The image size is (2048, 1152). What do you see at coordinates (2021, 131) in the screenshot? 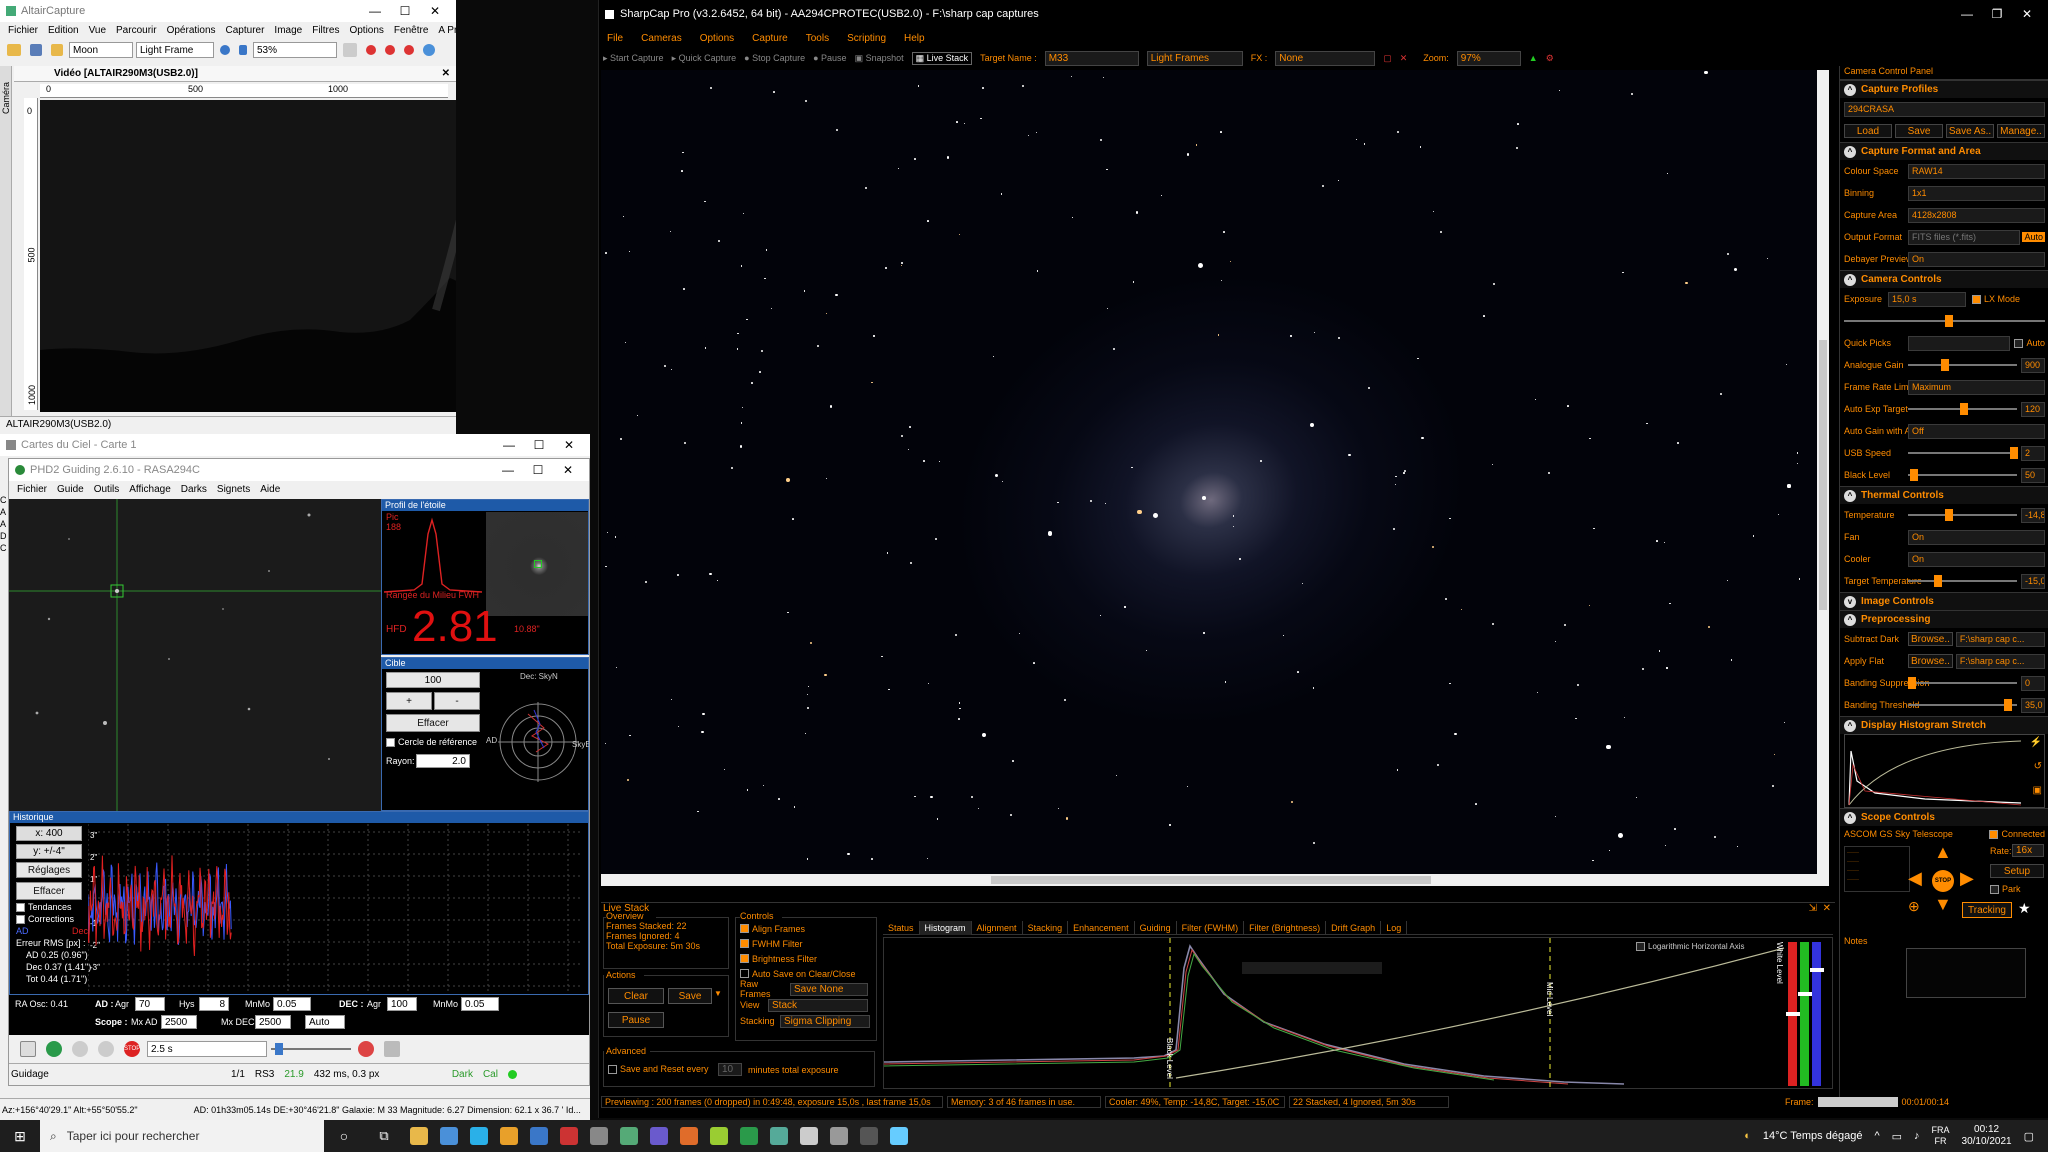
I see `manage-profiles-button: Manage..` at bounding box center [2021, 131].